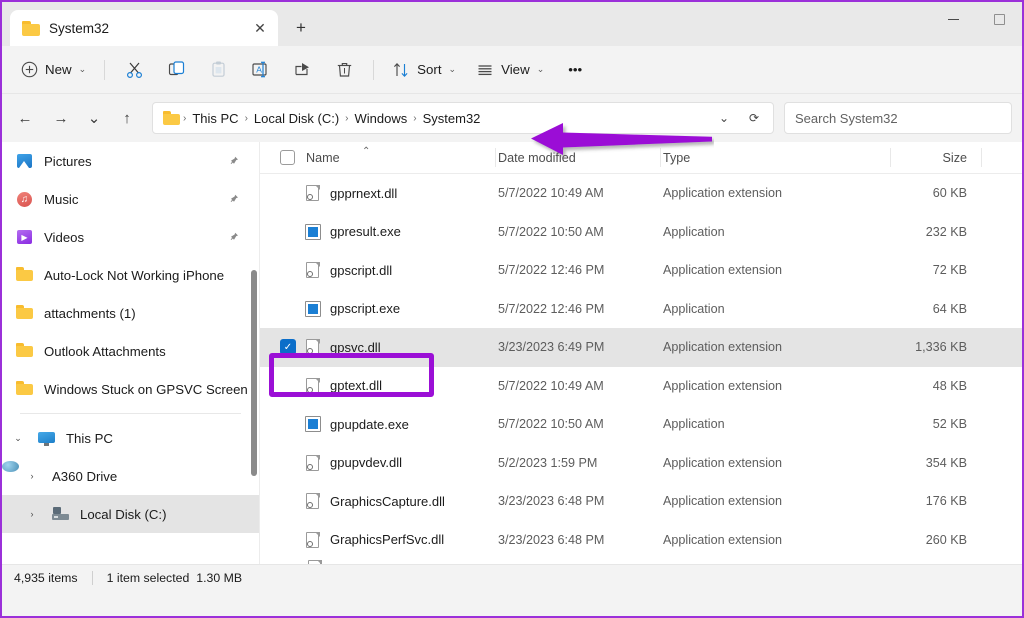 The width and height of the screenshot is (1024, 618). What do you see at coordinates (999, 19) in the screenshot?
I see `maximize-button` at bounding box center [999, 19].